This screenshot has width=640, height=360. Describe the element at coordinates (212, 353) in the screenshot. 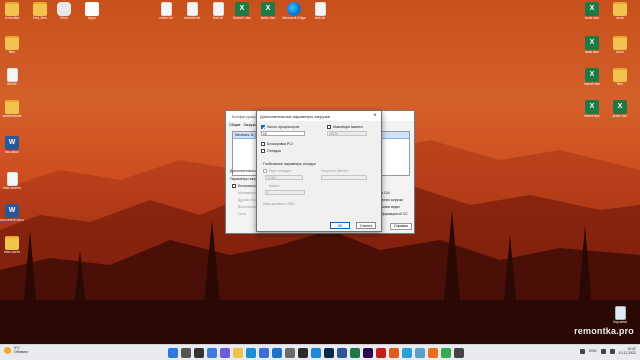

I see `widgets-icon` at that location.